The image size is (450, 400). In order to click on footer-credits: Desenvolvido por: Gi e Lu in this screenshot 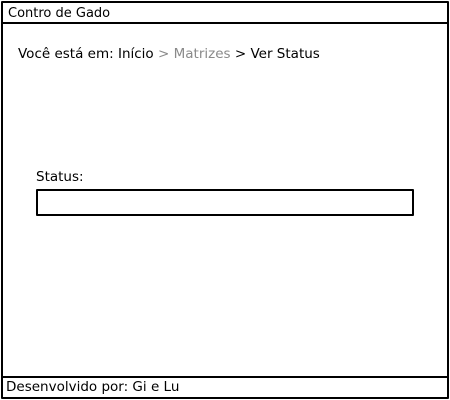, I will do `click(93, 387)`.